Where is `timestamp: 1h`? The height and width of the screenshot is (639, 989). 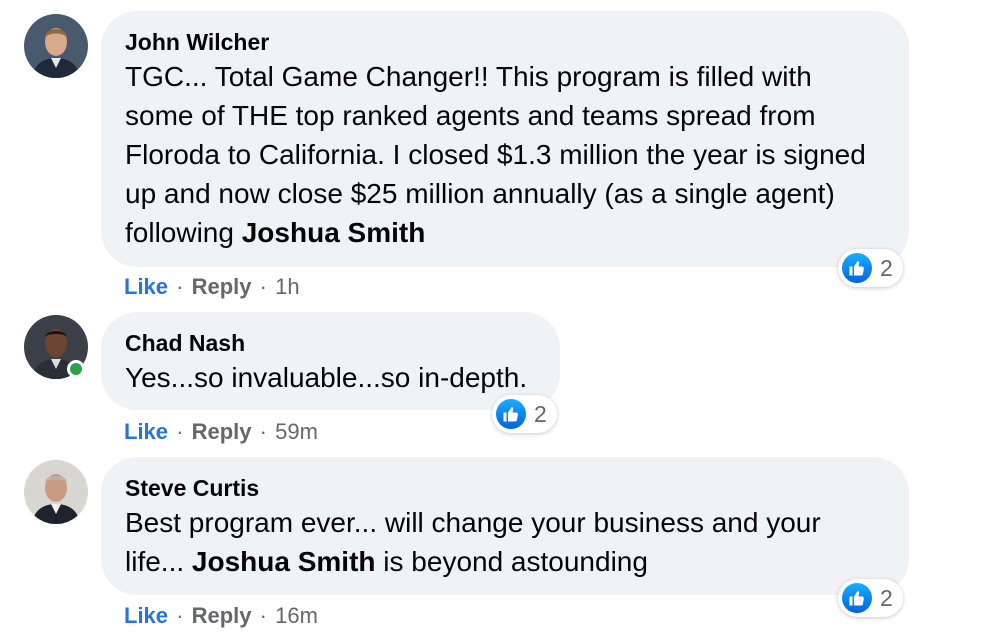 timestamp: 1h is located at coordinates (287, 286).